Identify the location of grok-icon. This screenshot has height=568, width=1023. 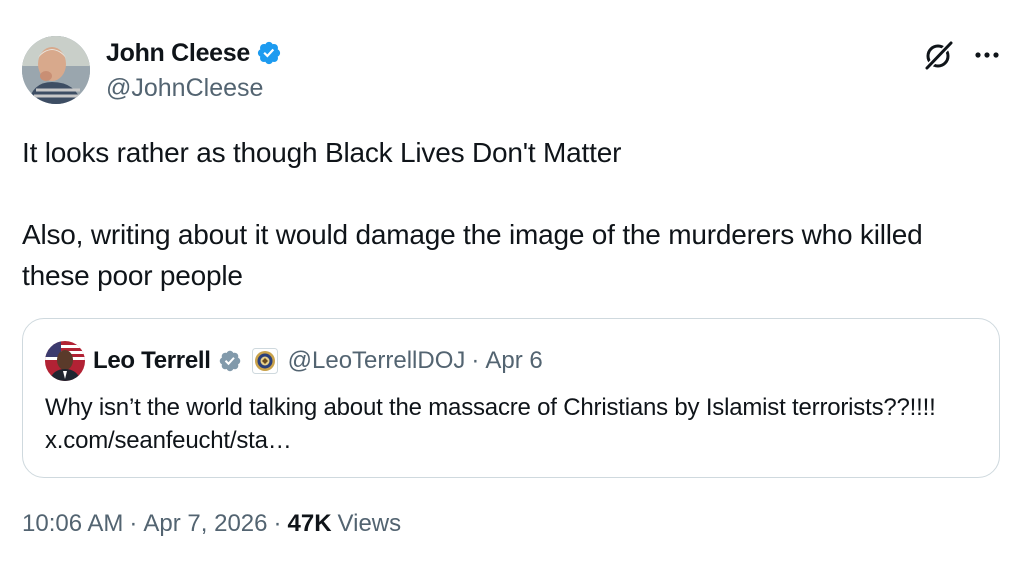
(939, 55).